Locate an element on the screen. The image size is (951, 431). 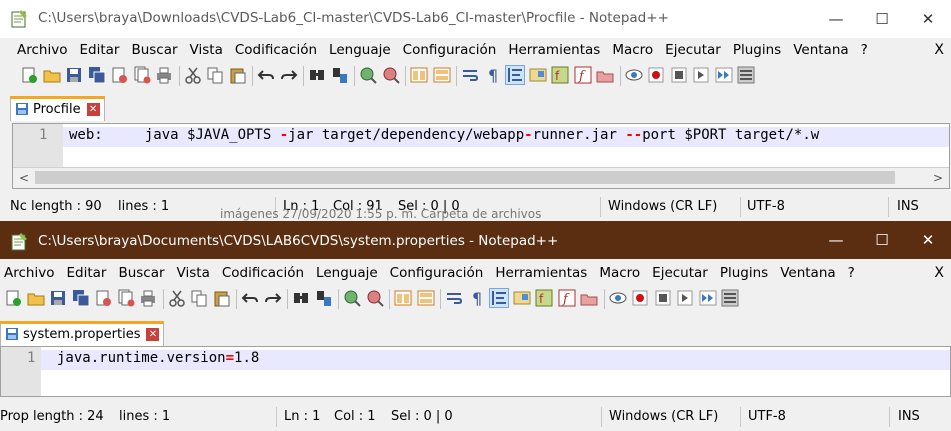
cut-icon is located at coordinates (193, 75).